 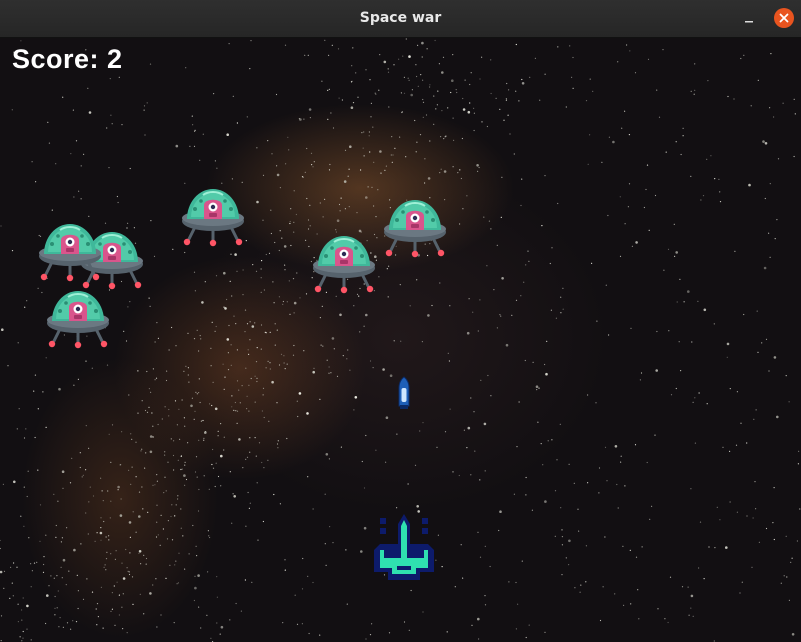 What do you see at coordinates (404, 549) in the screenshot?
I see `spaceship-player-icon` at bounding box center [404, 549].